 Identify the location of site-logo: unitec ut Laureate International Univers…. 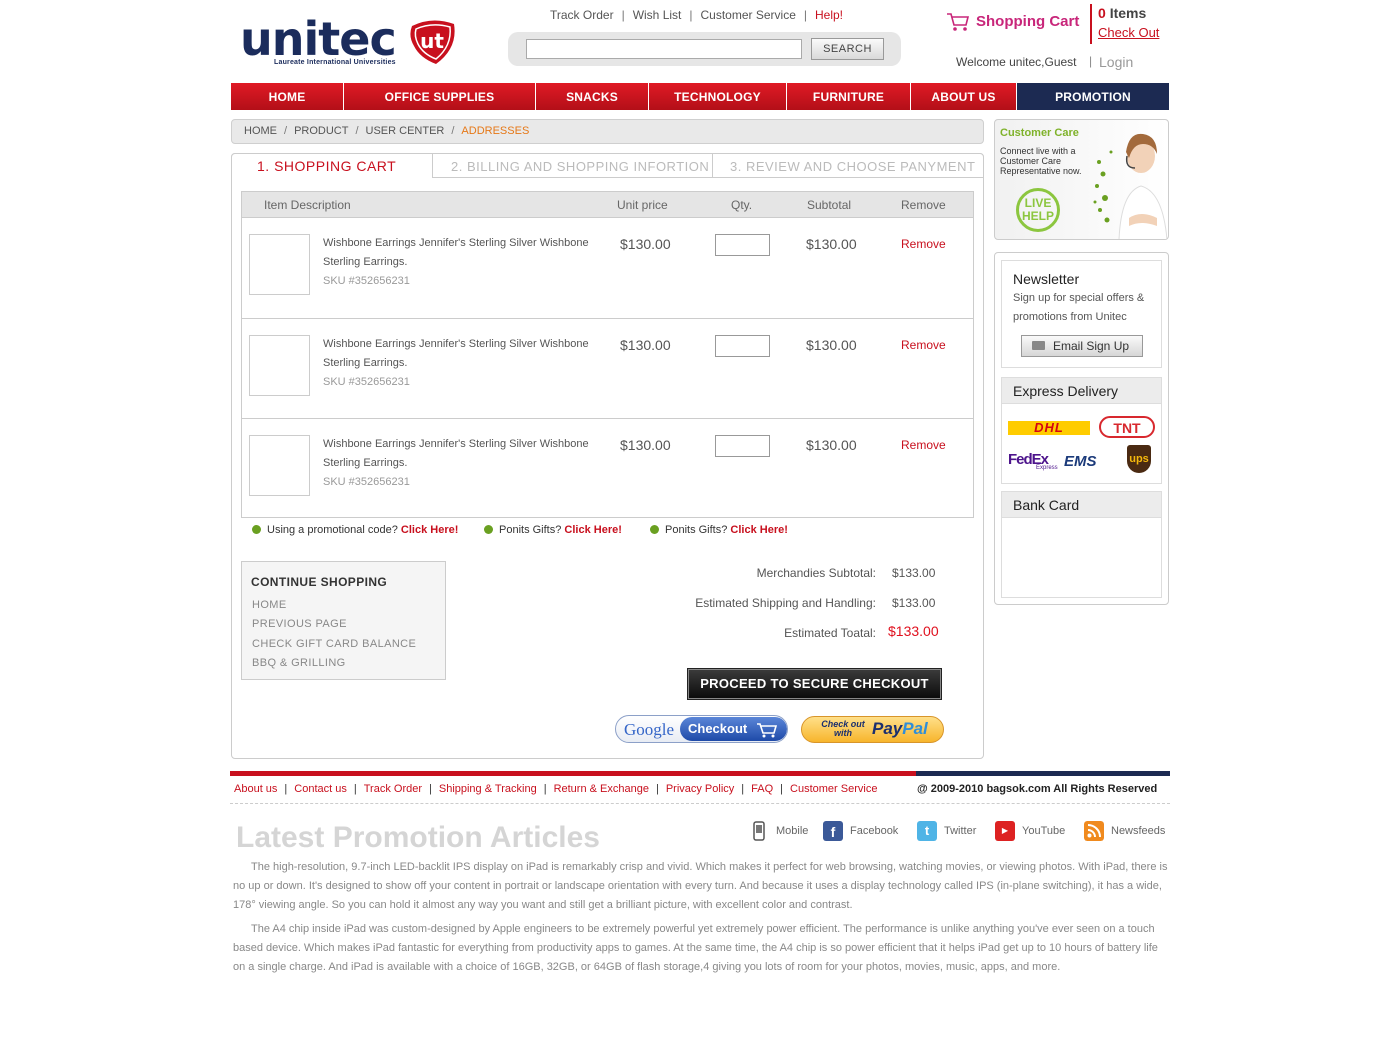
(350, 41).